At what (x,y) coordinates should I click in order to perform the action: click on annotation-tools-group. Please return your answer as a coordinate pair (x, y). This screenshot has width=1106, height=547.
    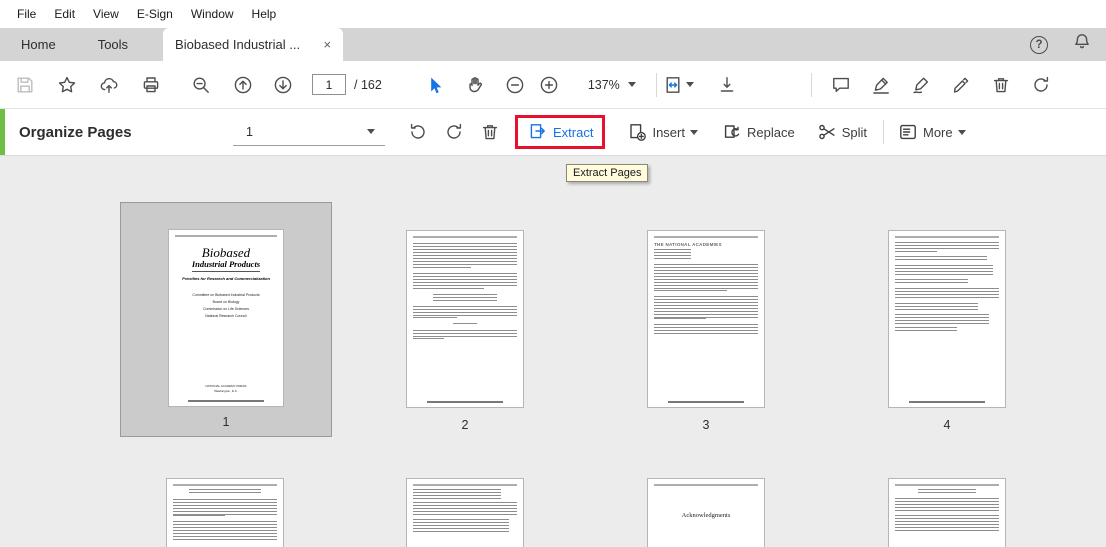
    Looking at the image, I should click on (934, 85).